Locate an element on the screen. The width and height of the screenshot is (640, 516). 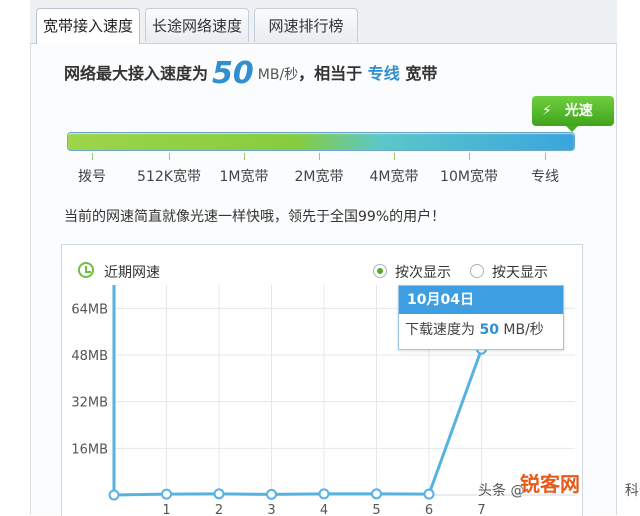
tooltip-unit: MB/秒 is located at coordinates (523, 330).